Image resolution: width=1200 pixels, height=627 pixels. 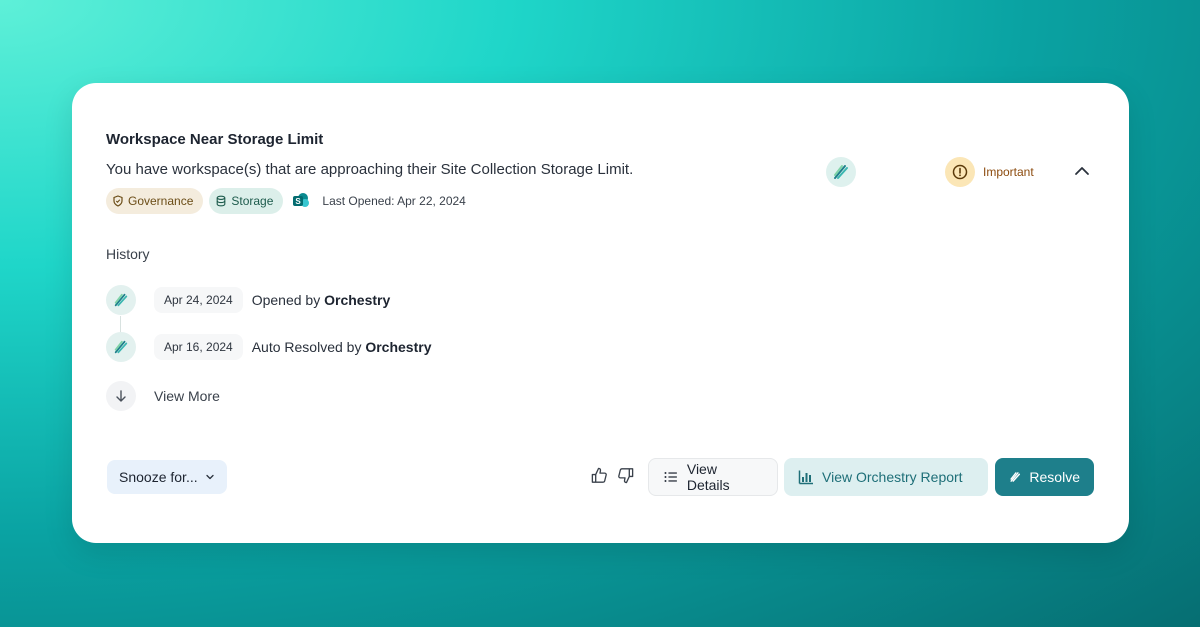 What do you see at coordinates (394, 201) in the screenshot?
I see `last-opened-text: Last Opened: Apr 22, 2024` at bounding box center [394, 201].